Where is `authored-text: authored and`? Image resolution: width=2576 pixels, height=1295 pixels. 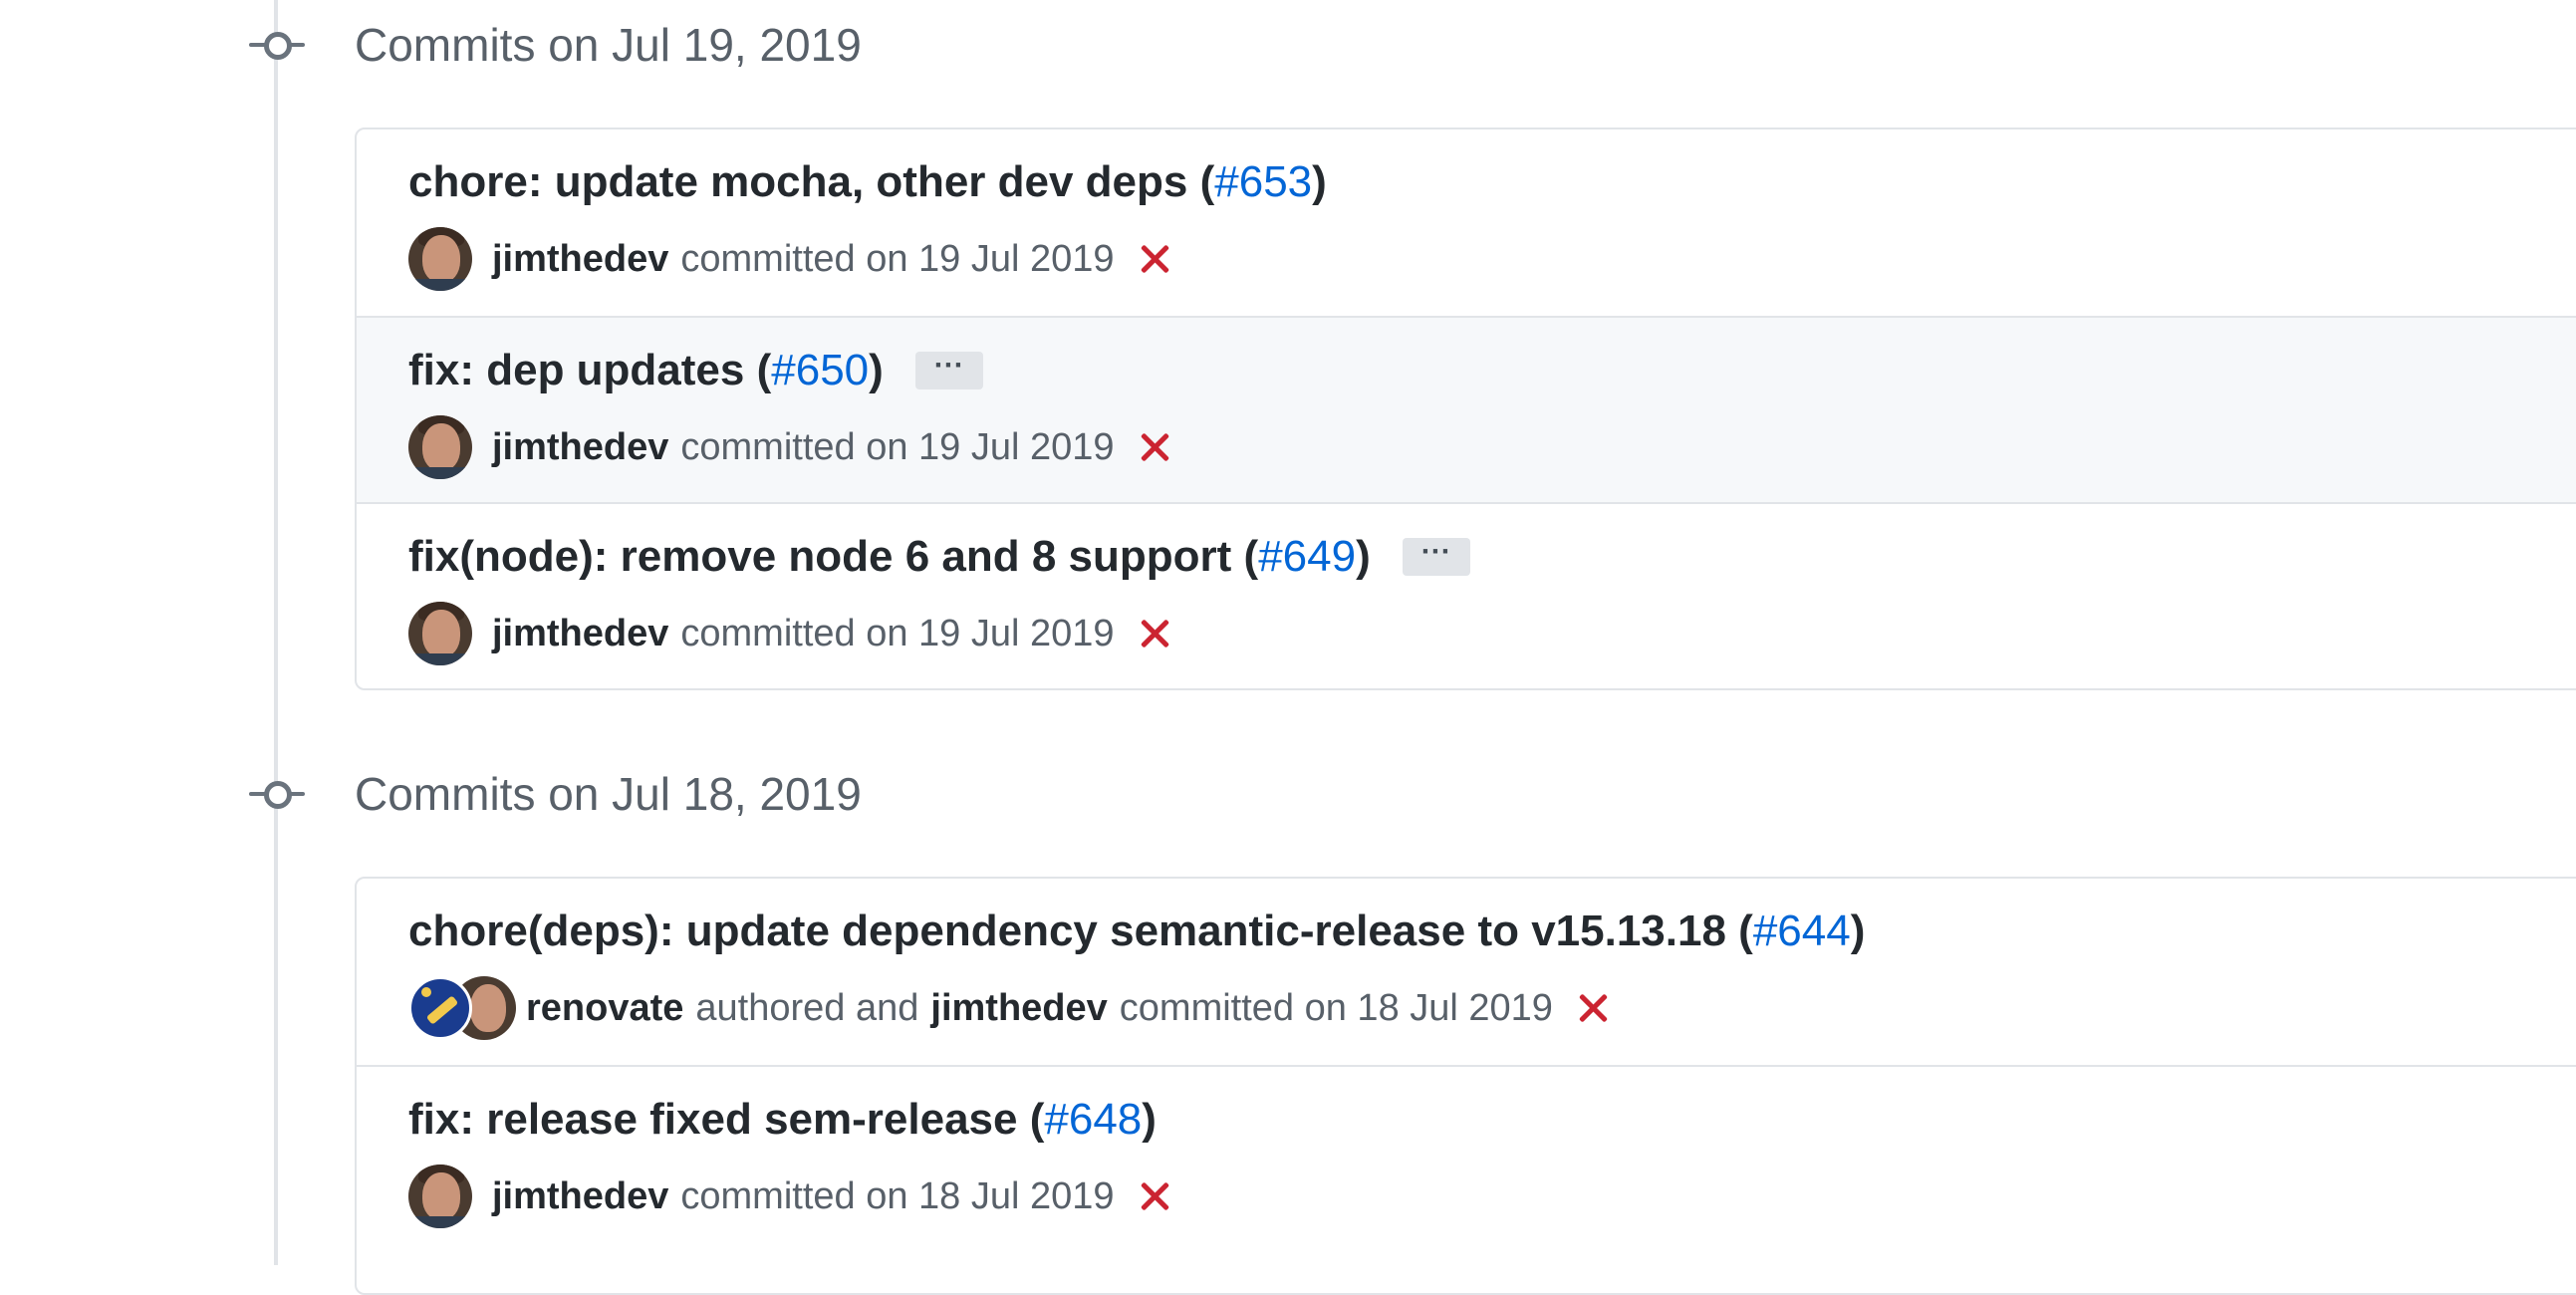 authored-text: authored and is located at coordinates (807, 1007).